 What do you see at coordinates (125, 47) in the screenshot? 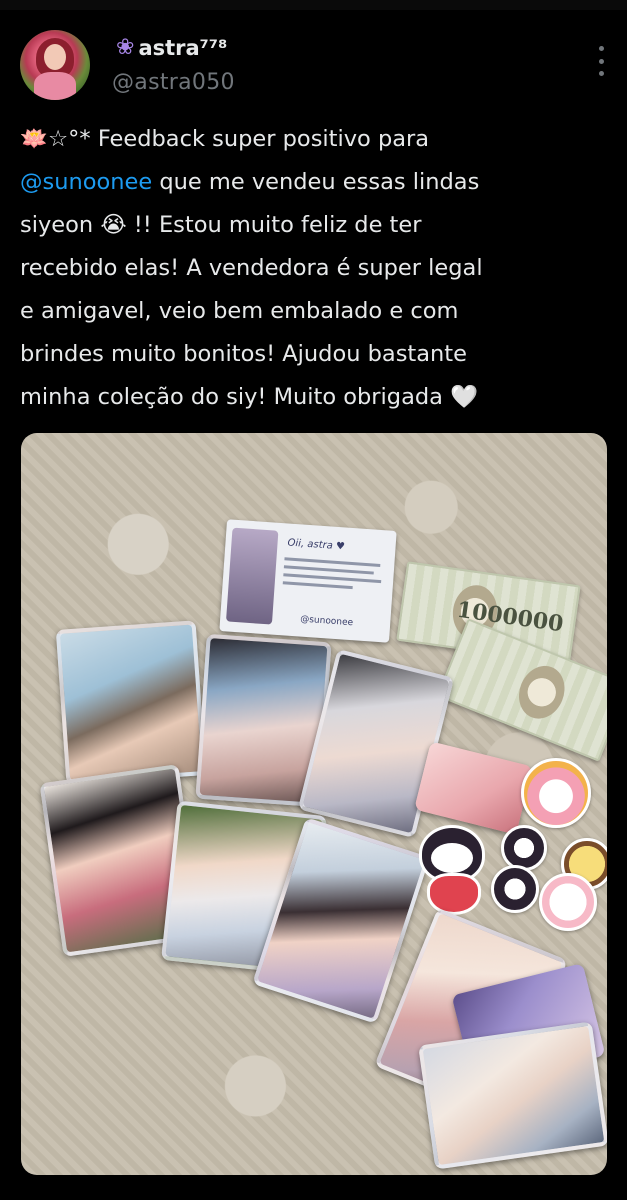
I see `hyacinth-icon: ❀` at bounding box center [125, 47].